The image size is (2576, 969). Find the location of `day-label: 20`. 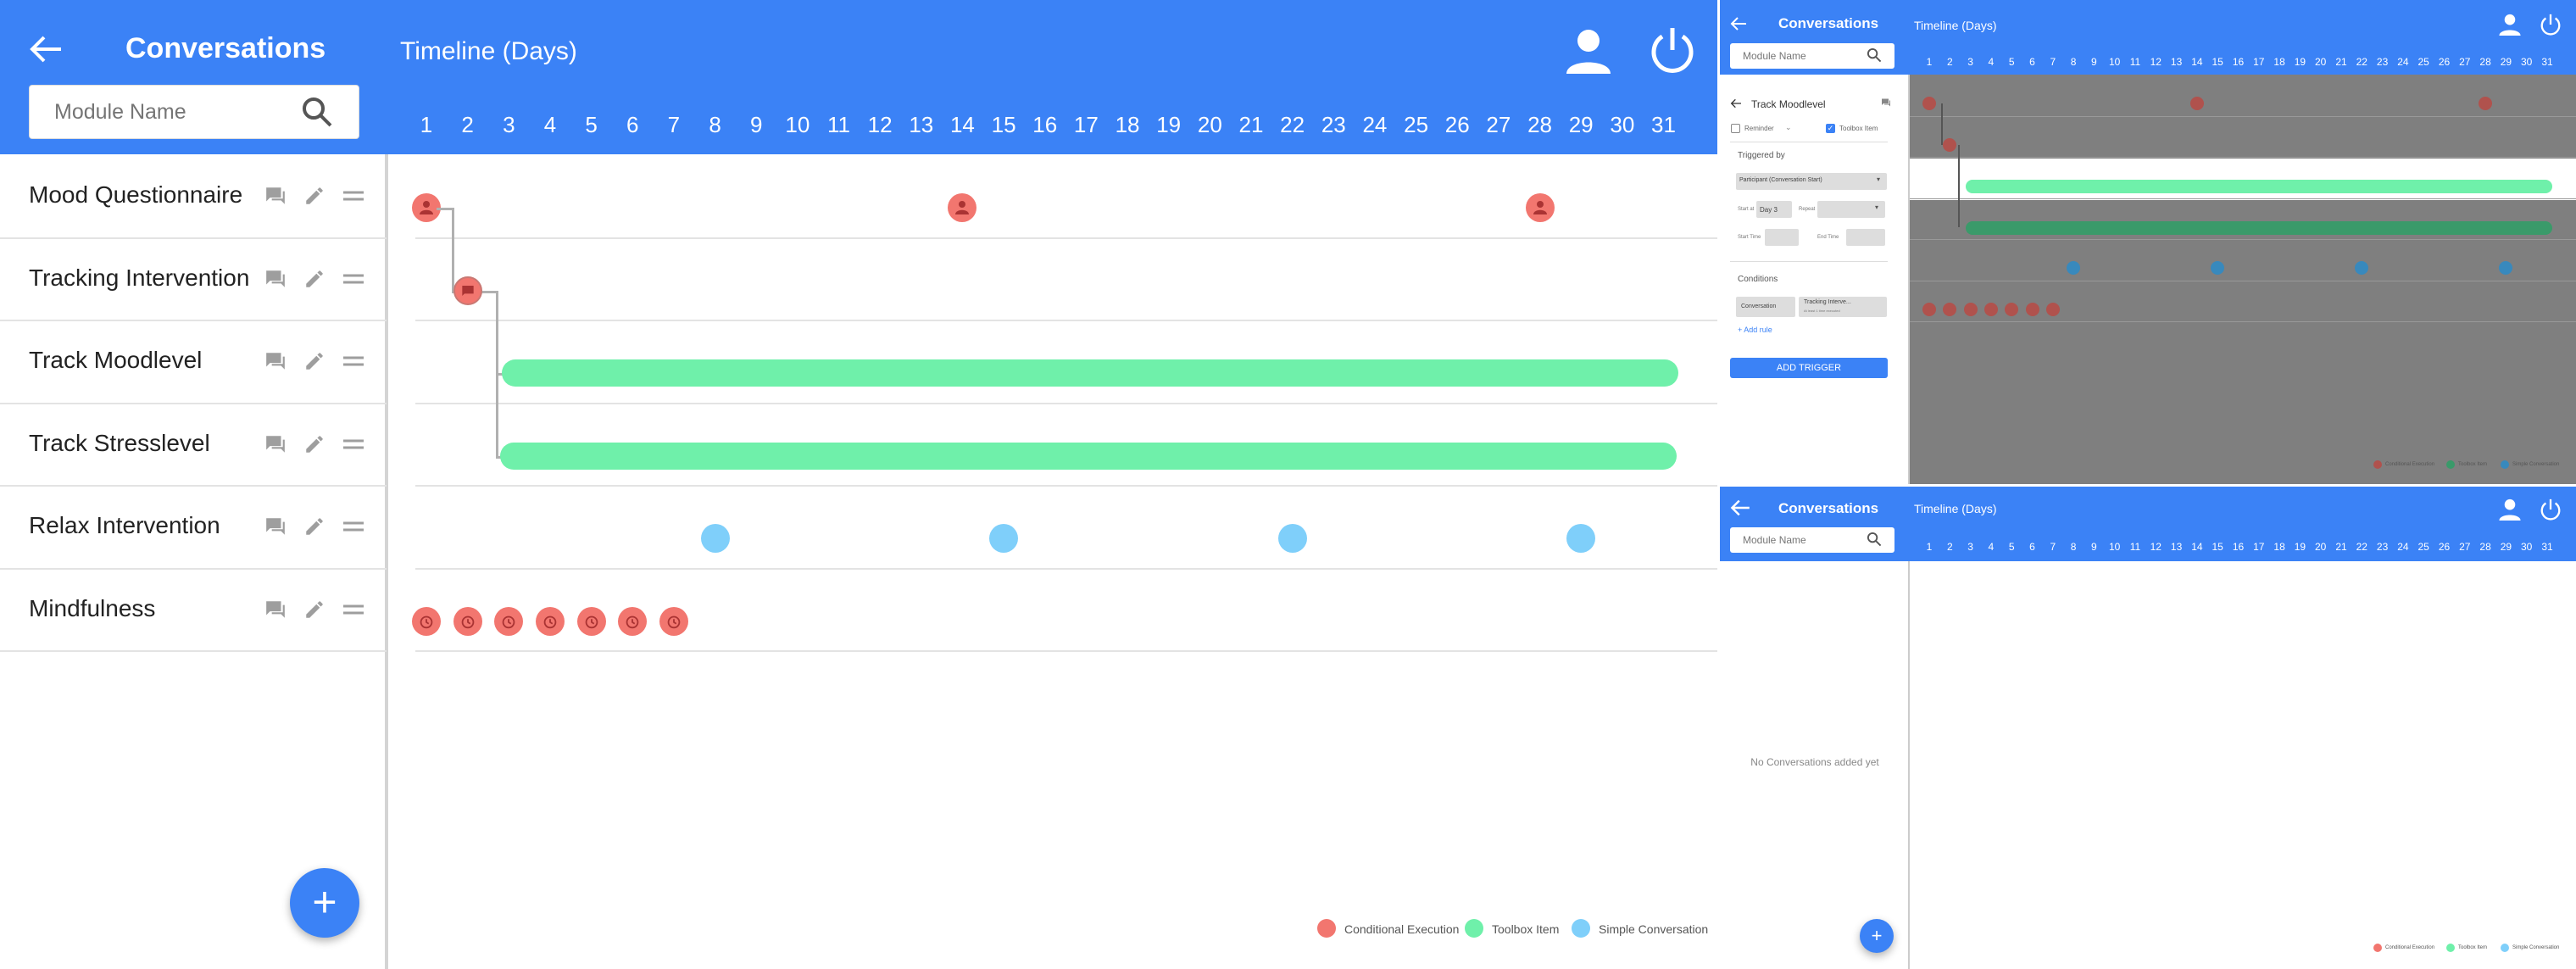

day-label: 20 is located at coordinates (1209, 124).